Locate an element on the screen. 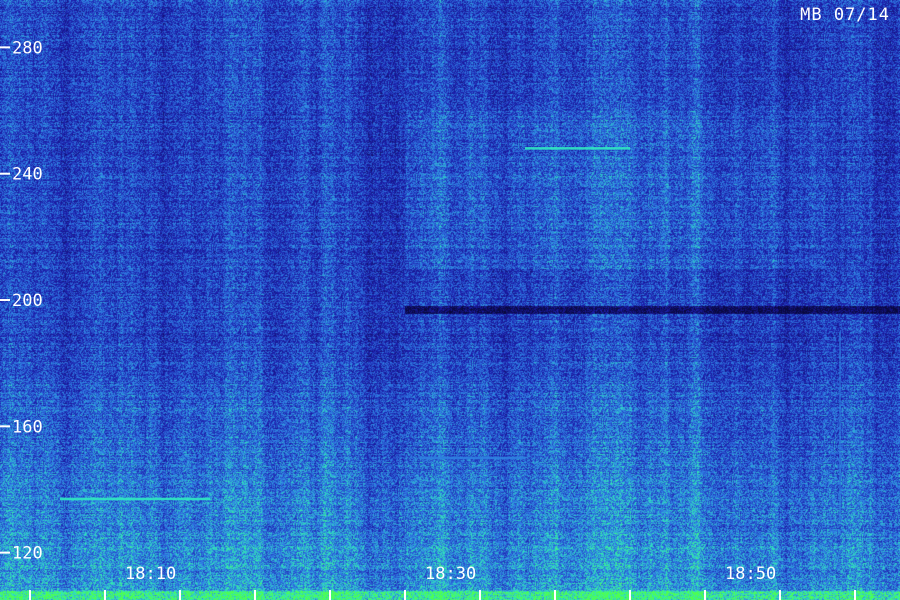  y-tick-label: 280 is located at coordinates (27, 48).